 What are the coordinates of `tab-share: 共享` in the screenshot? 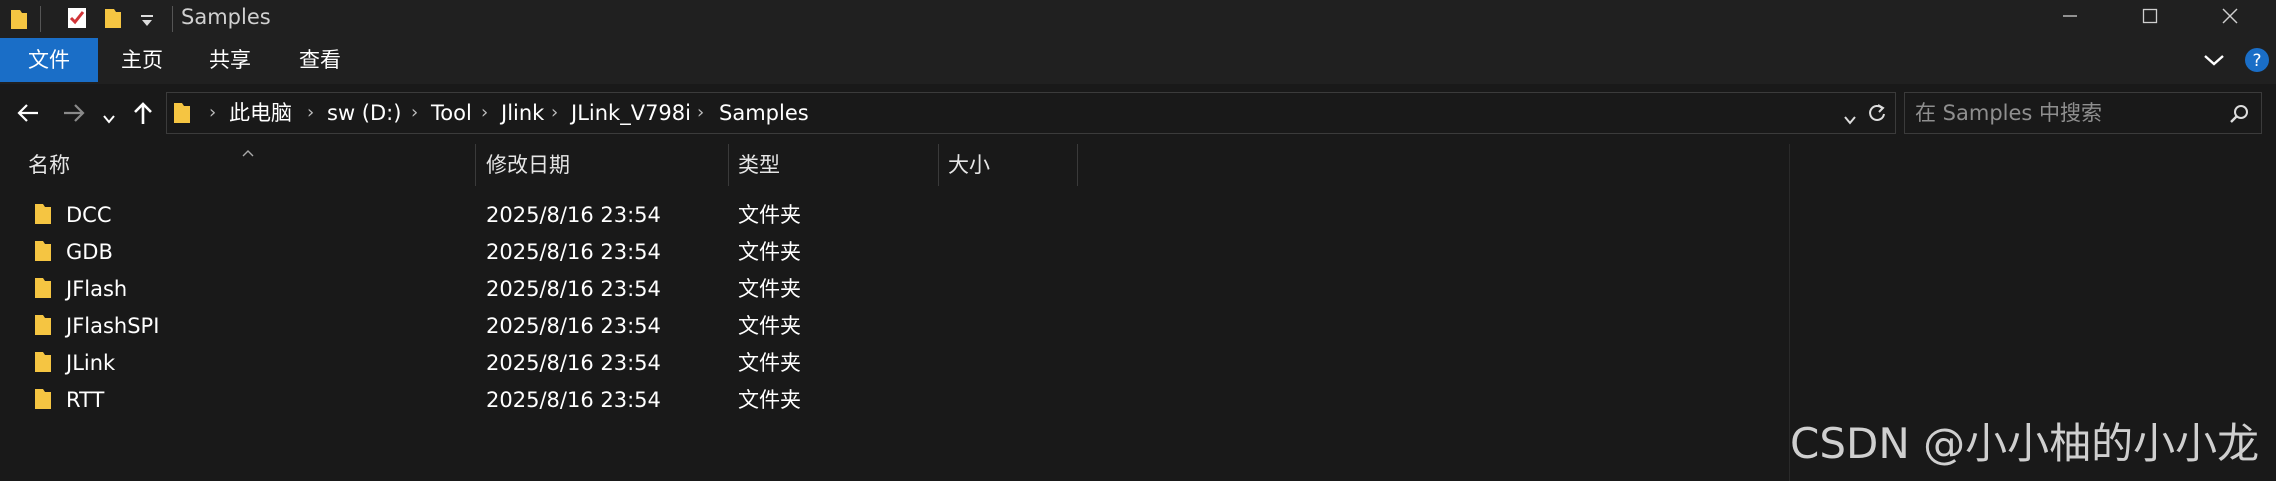 It's located at (230, 60).